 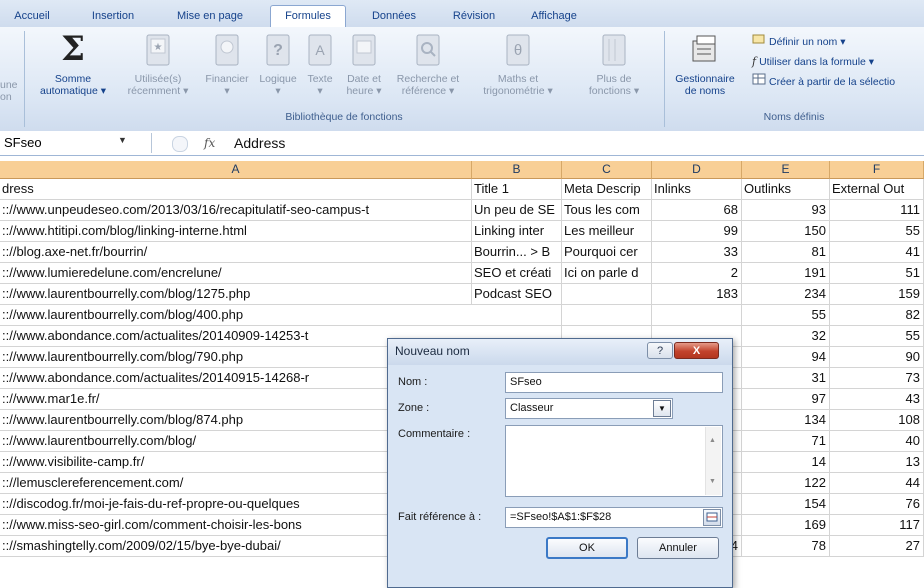 What do you see at coordinates (786, 336) in the screenshot?
I see `cell-outlinks: 32` at bounding box center [786, 336].